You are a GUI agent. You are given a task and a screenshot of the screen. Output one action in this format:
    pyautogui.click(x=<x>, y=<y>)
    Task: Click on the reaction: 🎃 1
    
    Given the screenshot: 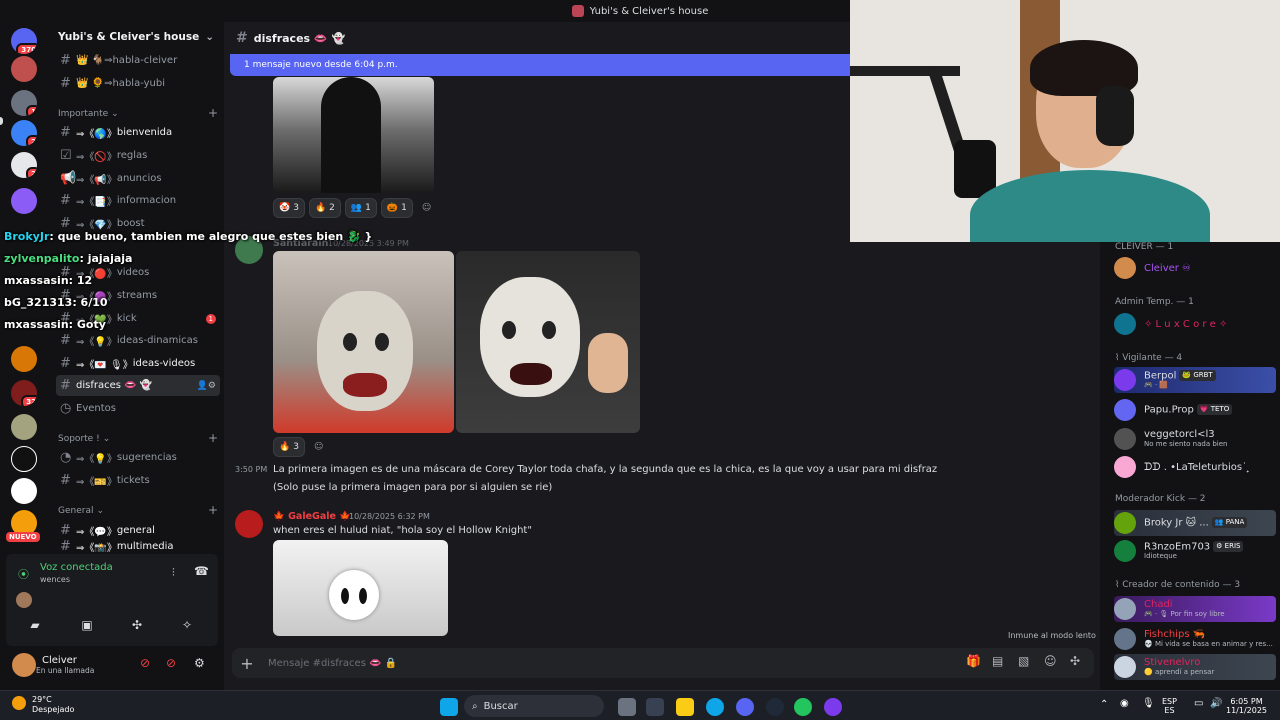 What is the action you would take?
    pyautogui.click(x=396, y=208)
    